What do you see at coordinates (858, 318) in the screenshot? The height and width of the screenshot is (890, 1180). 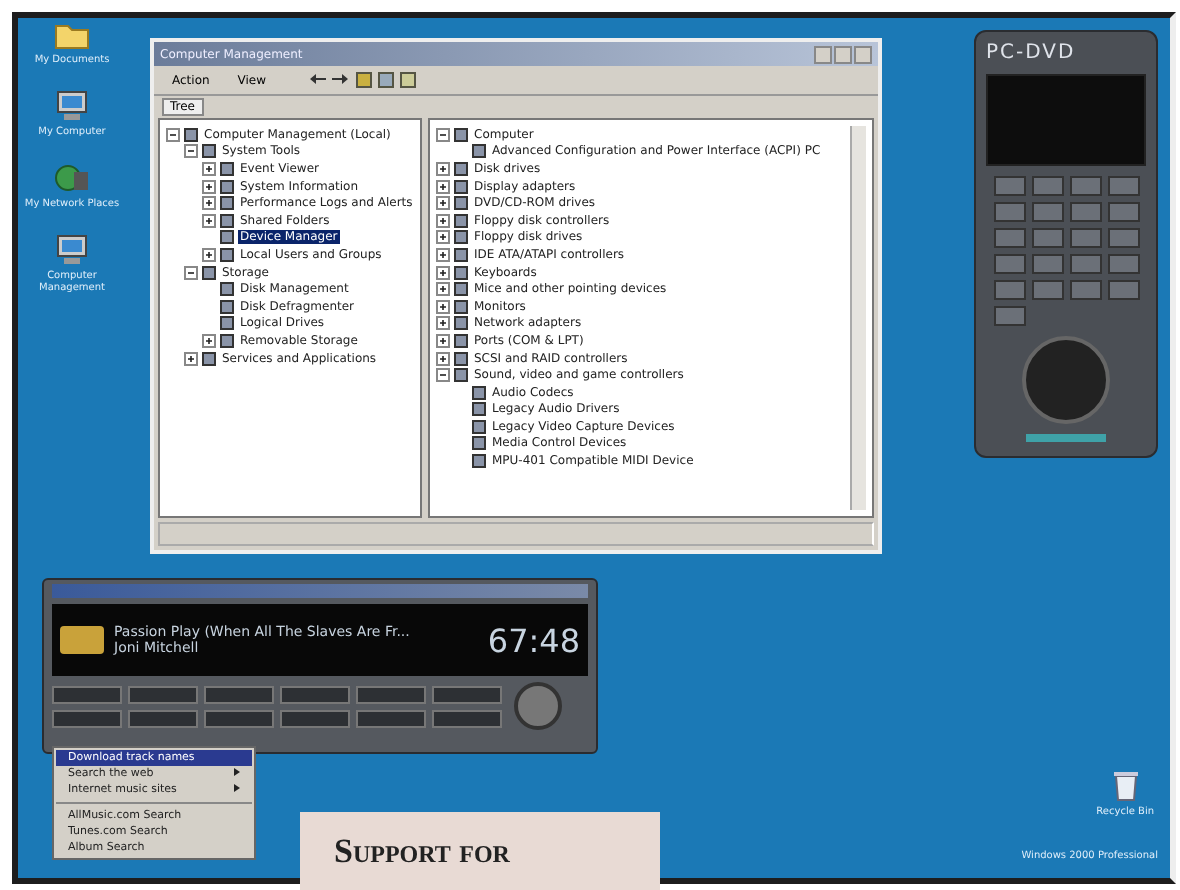 I see `scrollbar` at bounding box center [858, 318].